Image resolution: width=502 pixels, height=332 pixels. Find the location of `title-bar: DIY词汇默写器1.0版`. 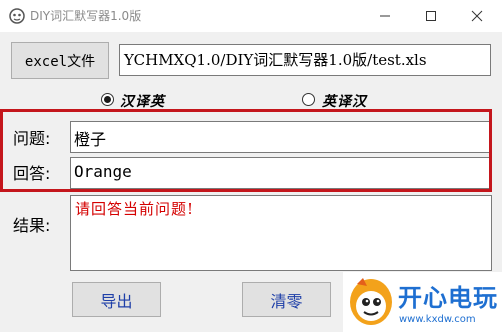

title-bar: DIY词汇默写器1.0版 is located at coordinates (251, 16).